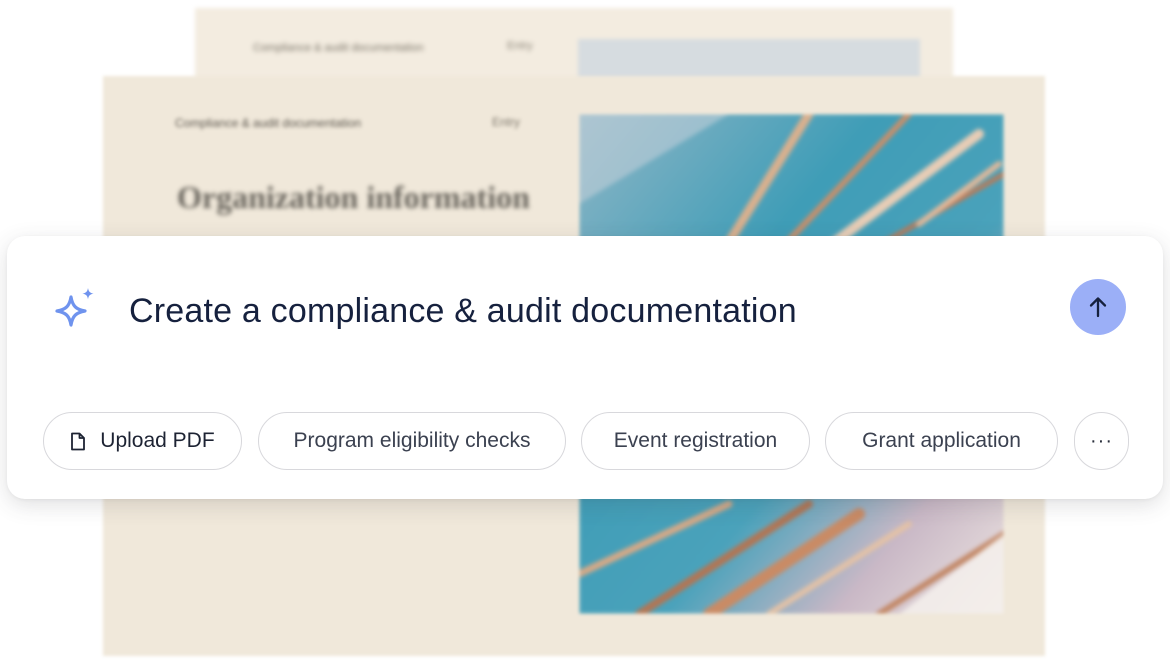 The height and width of the screenshot is (664, 1170). I want to click on chip-grant-application: Grant application, so click(941, 441).